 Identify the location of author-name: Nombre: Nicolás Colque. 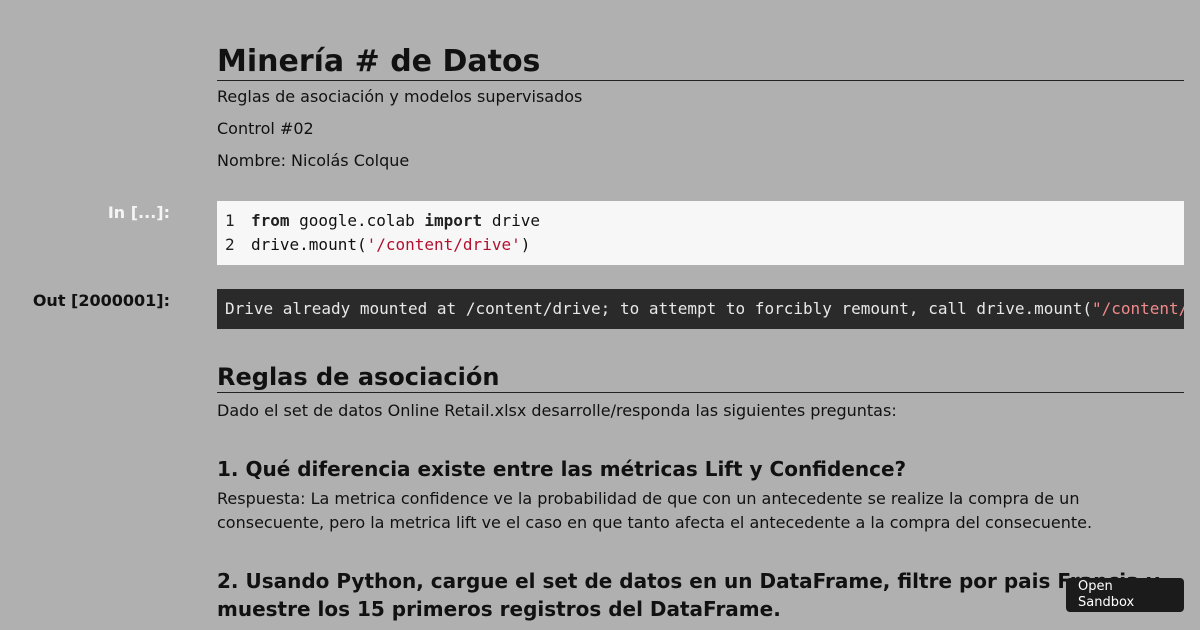
(313, 160).